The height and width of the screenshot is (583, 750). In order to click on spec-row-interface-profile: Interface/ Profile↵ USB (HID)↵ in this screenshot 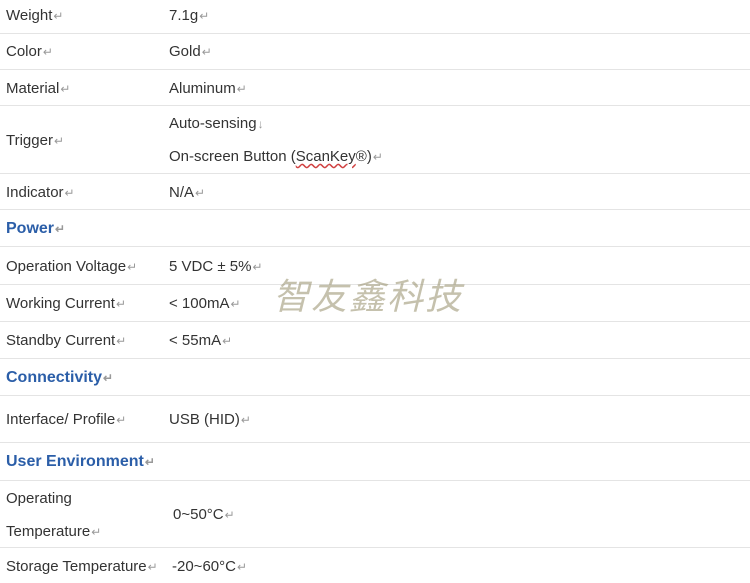, I will do `click(375, 419)`.